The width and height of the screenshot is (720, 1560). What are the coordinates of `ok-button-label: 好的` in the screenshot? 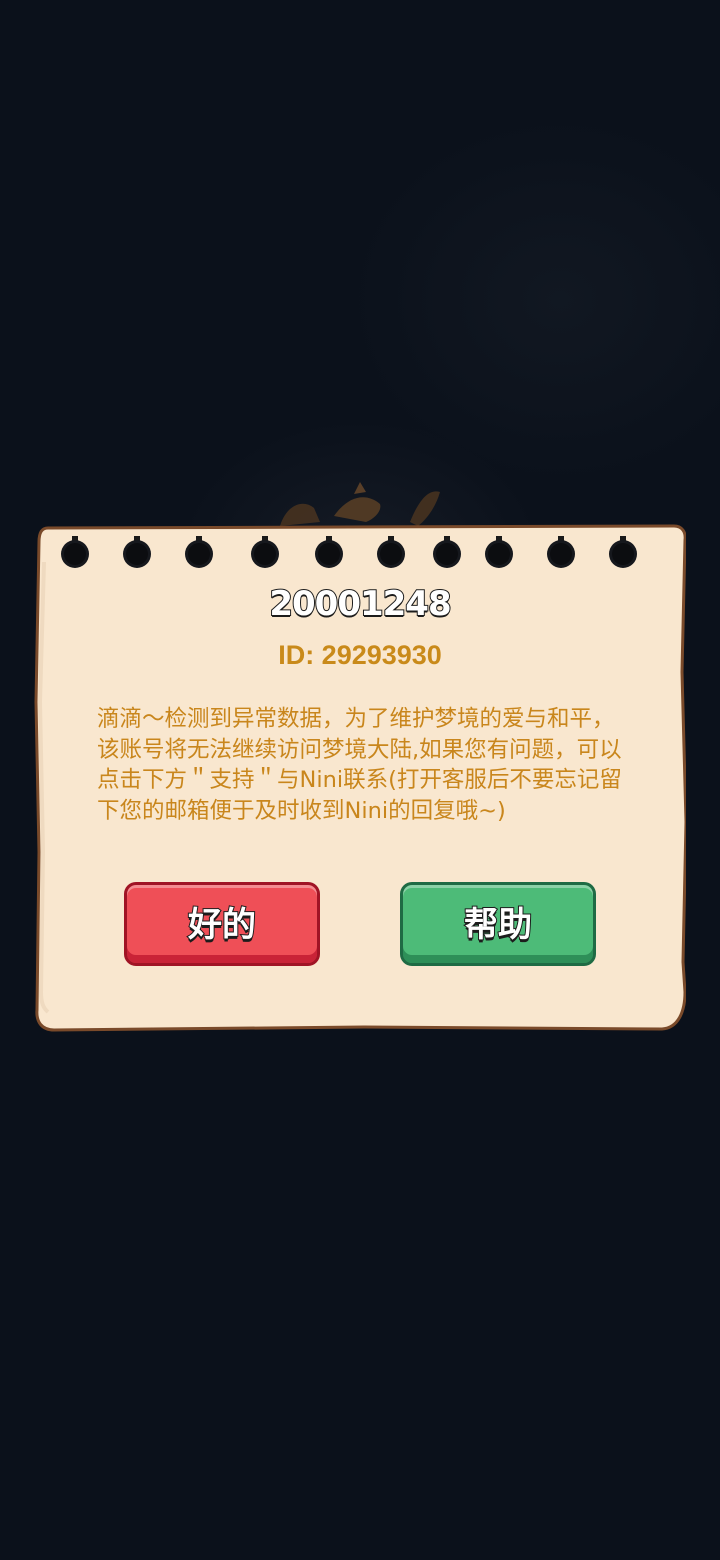 It's located at (222, 925).